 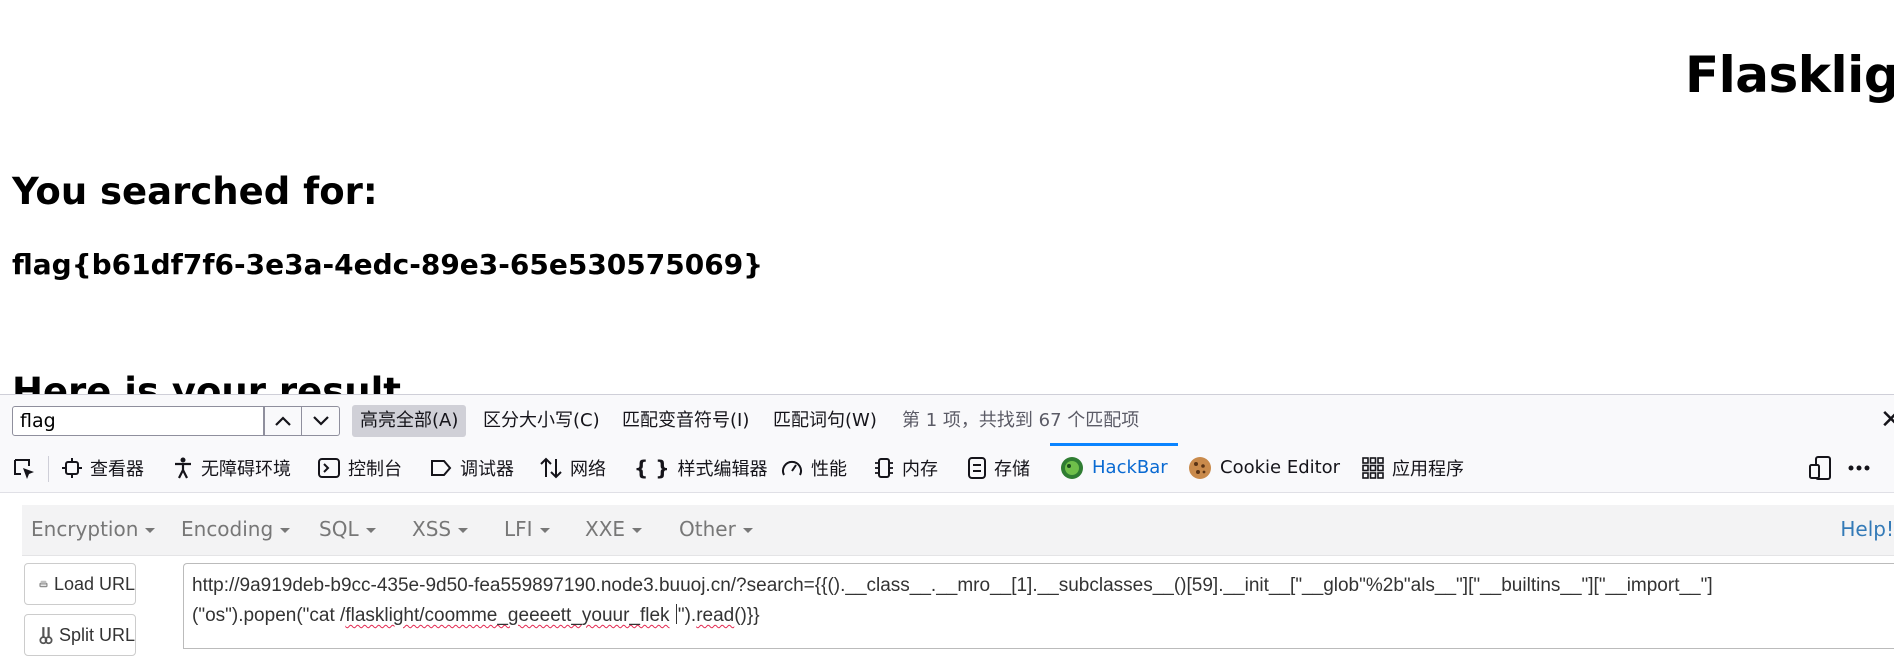 I want to click on performance-icon, so click(x=792, y=467).